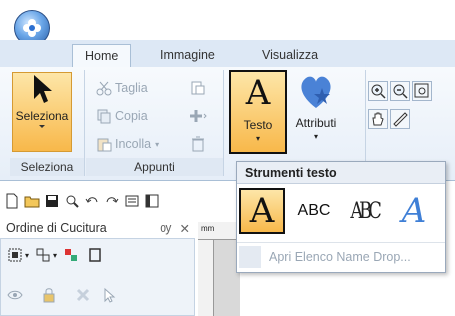 The image size is (455, 316). What do you see at coordinates (71, 255) in the screenshot?
I see `color-sort-icon` at bounding box center [71, 255].